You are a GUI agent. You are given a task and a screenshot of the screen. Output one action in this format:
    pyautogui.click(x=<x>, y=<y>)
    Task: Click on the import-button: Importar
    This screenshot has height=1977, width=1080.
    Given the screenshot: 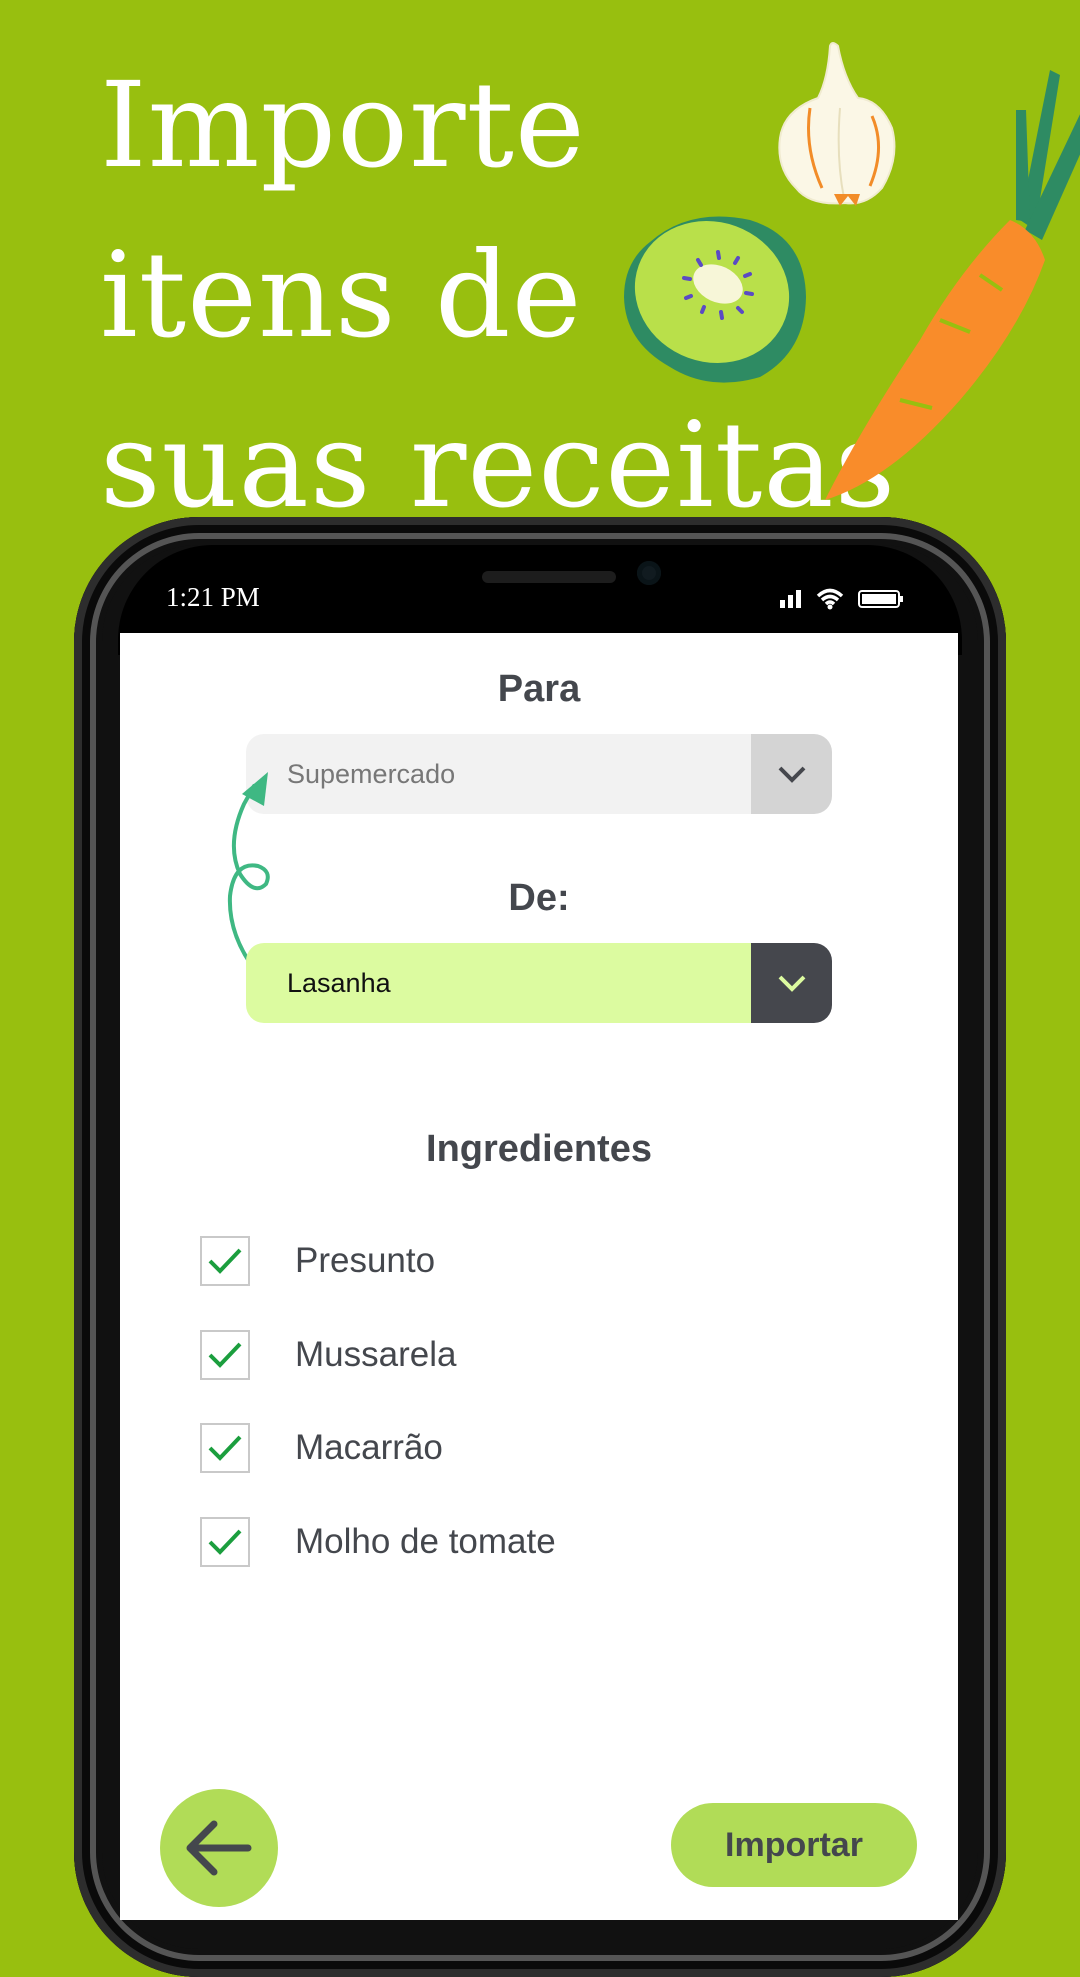 What is the action you would take?
    pyautogui.click(x=794, y=1845)
    